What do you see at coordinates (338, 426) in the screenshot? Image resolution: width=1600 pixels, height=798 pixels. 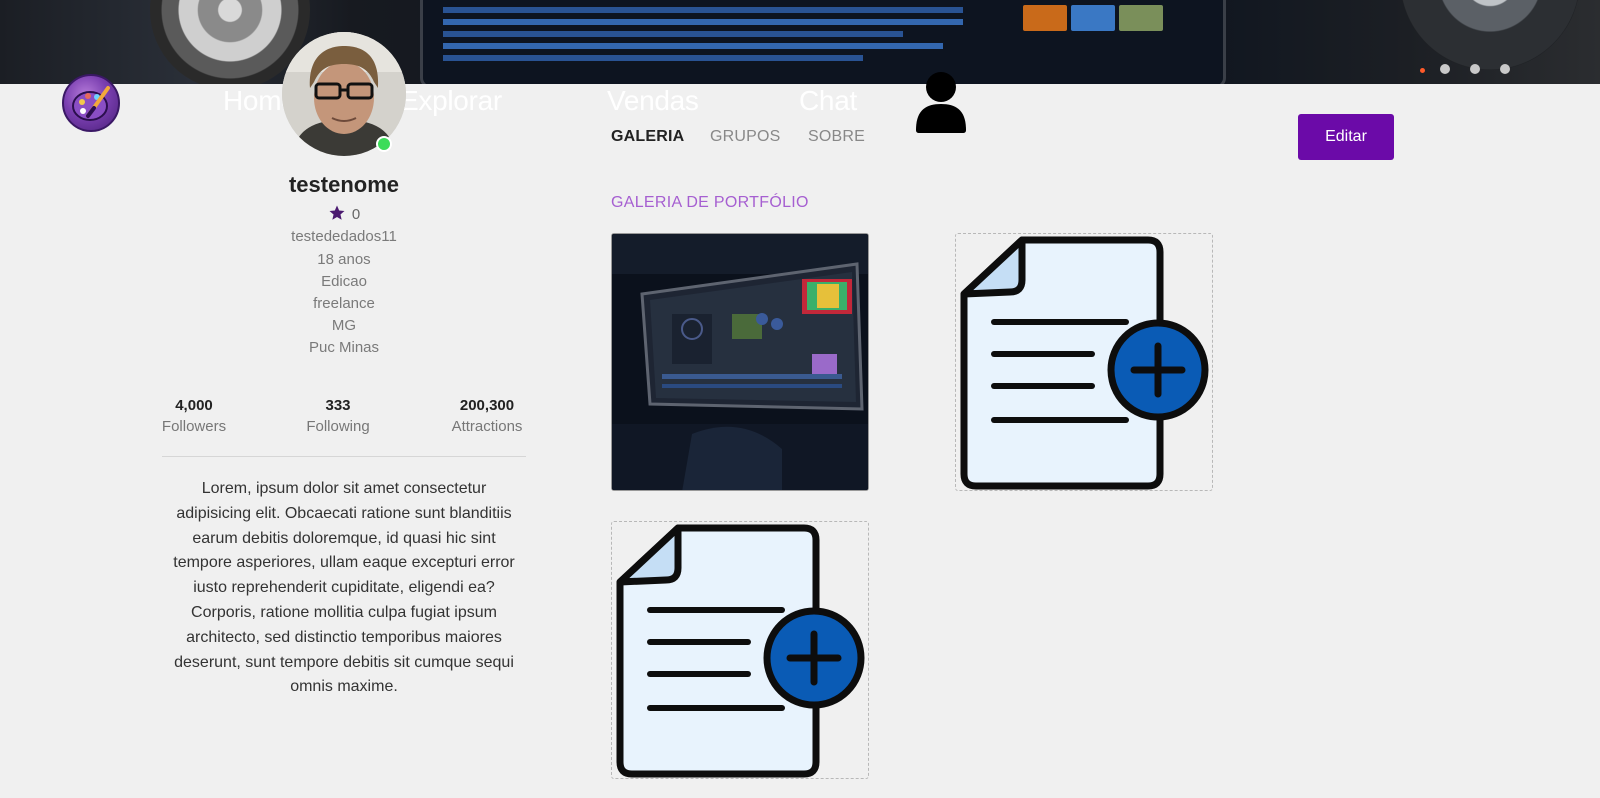 I see `stat-label: Following` at bounding box center [338, 426].